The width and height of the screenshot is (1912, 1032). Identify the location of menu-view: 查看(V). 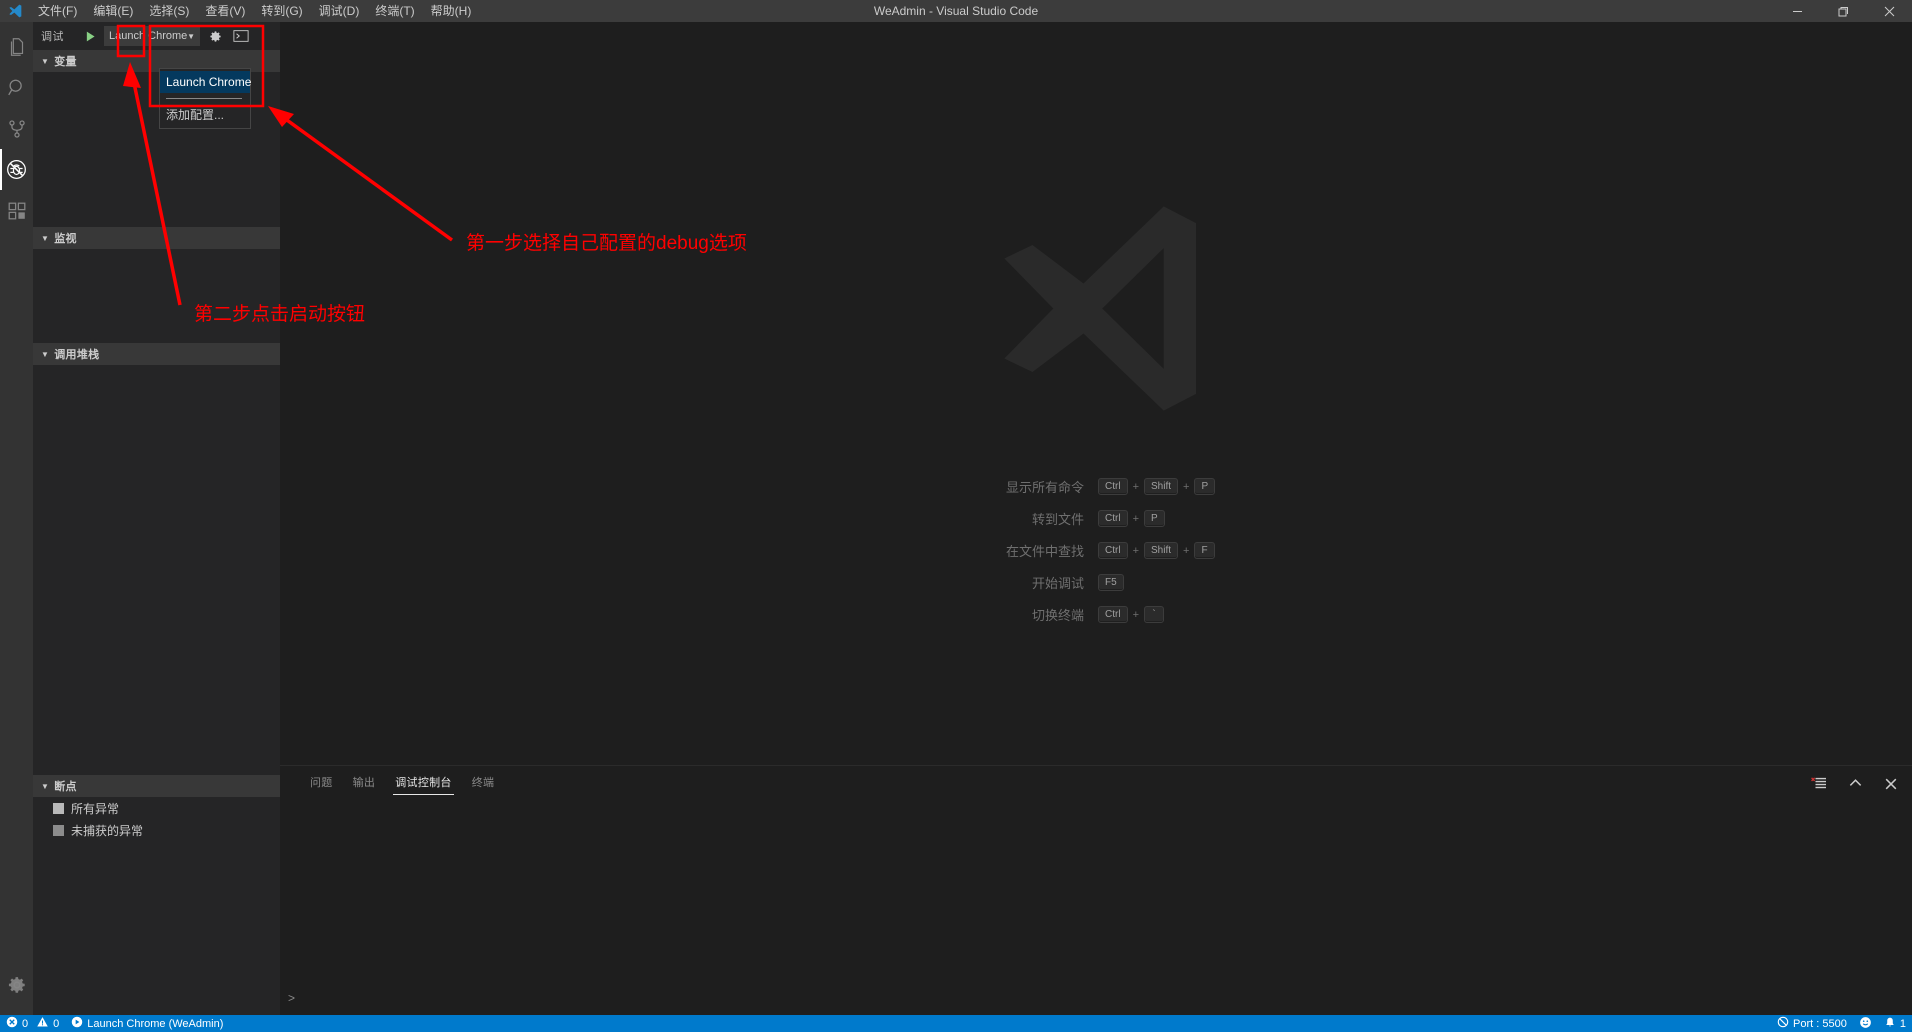
(225, 11).